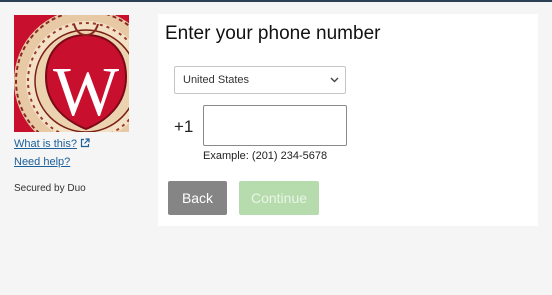  I want to click on page-title: Enter your phone number, so click(273, 33).